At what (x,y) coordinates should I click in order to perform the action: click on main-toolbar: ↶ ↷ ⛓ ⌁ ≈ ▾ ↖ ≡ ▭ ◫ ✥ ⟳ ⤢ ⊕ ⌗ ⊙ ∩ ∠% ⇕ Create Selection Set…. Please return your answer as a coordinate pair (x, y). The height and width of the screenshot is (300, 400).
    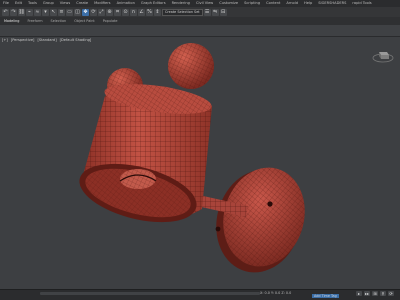
    Looking at the image, I should click on (200, 12).